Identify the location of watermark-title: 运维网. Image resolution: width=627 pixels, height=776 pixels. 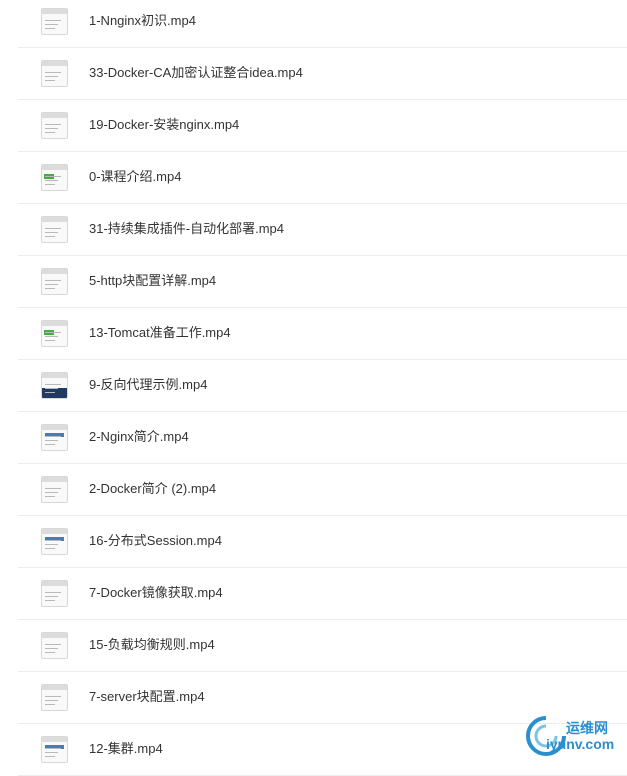
(587, 728).